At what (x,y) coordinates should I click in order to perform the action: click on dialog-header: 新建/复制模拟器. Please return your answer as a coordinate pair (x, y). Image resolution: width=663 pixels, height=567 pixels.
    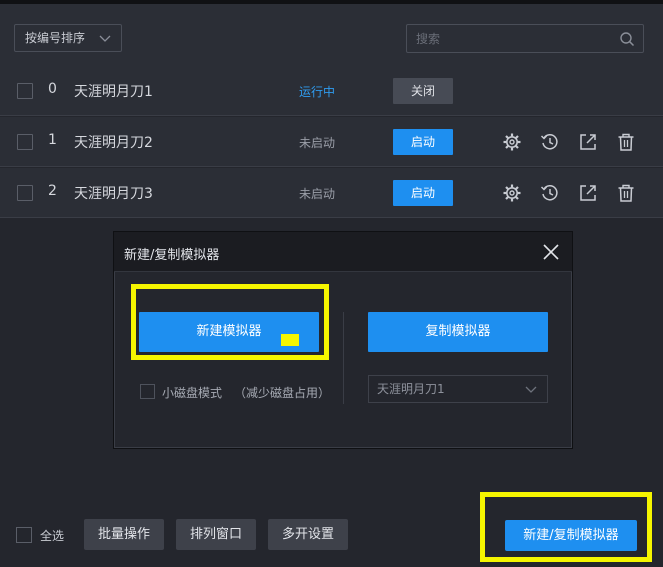
    Looking at the image, I should click on (343, 252).